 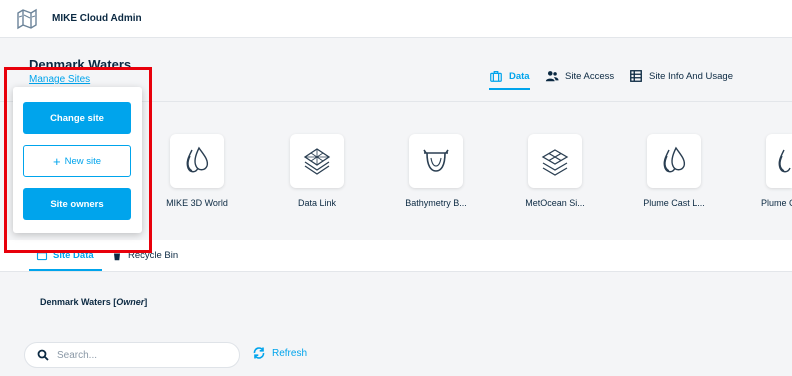 I want to click on subtab-label: Site Data, so click(x=73, y=255).